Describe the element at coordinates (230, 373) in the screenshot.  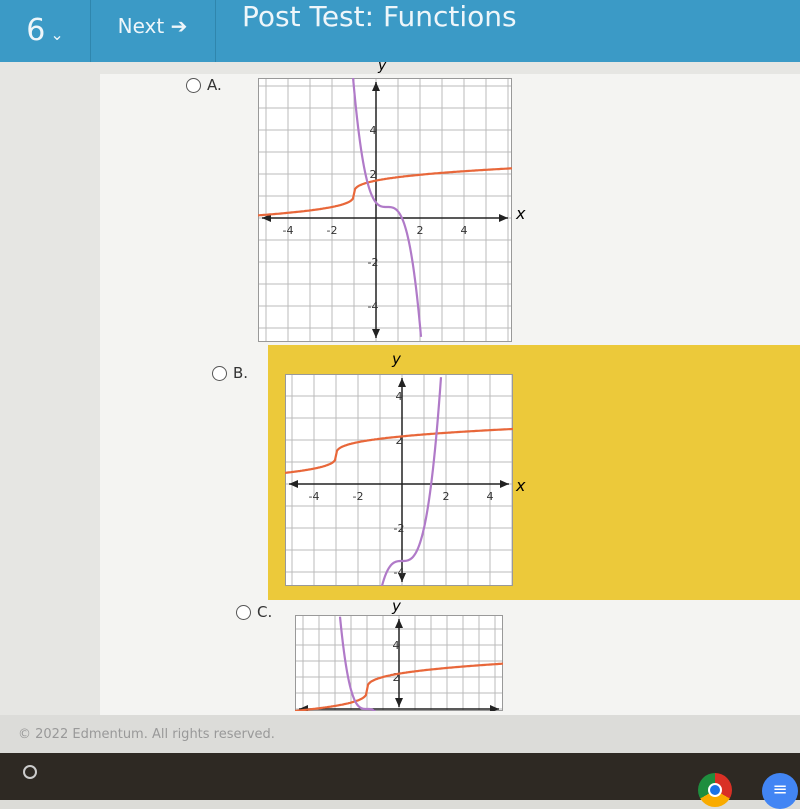
I see `option-b: B.` at that location.